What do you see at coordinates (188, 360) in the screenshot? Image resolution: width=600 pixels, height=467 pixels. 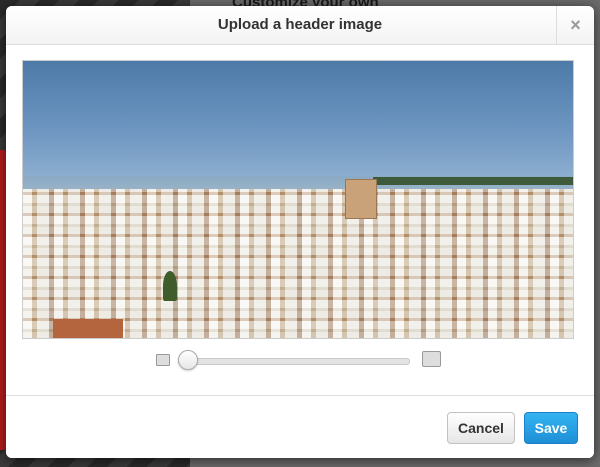 I see `zoom-slider-thumb` at bounding box center [188, 360].